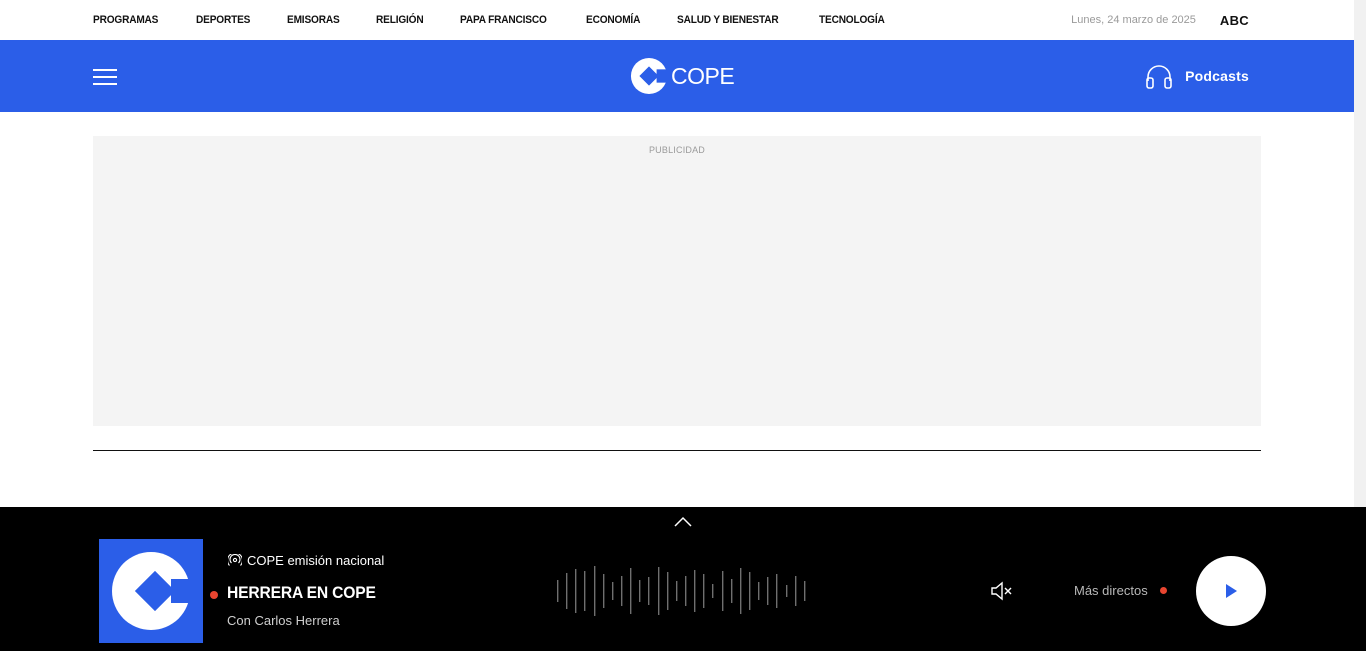  Describe the element at coordinates (1234, 20) in the screenshot. I see `abc-link: ABC` at that location.